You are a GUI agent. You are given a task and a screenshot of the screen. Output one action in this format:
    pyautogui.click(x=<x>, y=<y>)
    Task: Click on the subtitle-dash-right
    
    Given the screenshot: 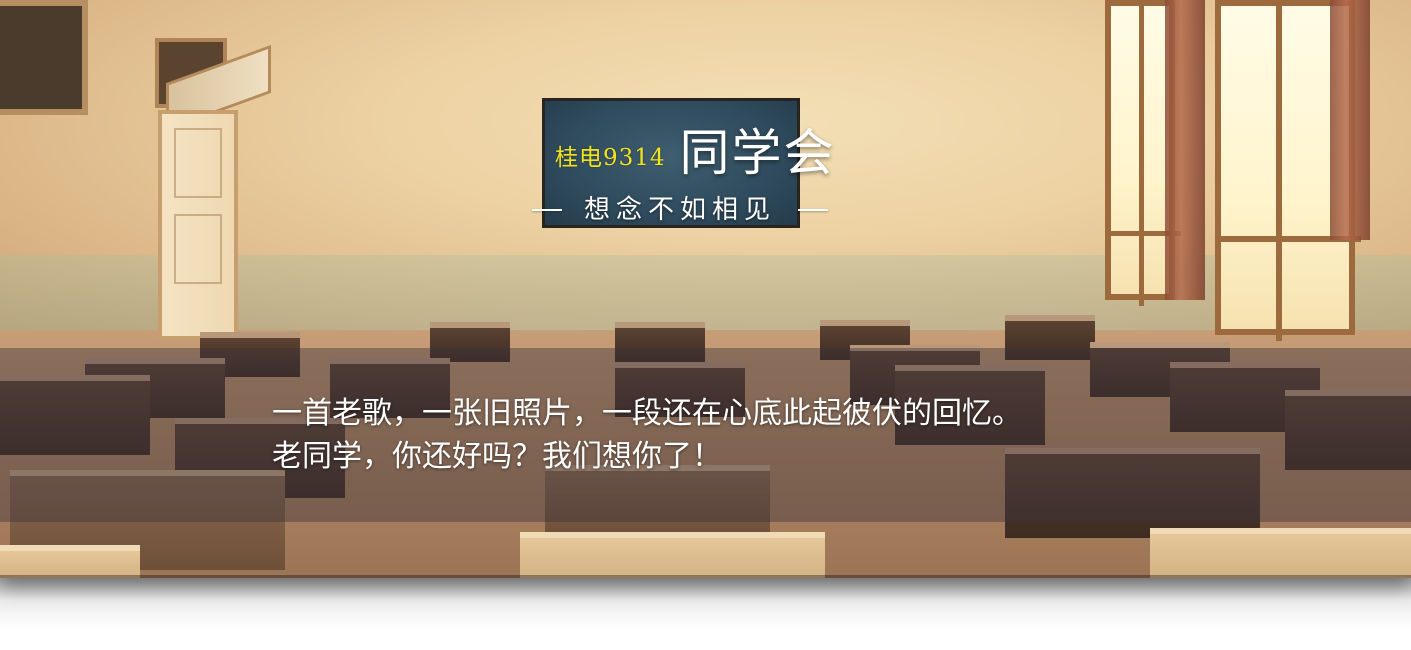 What is the action you would take?
    pyautogui.click(x=813, y=210)
    